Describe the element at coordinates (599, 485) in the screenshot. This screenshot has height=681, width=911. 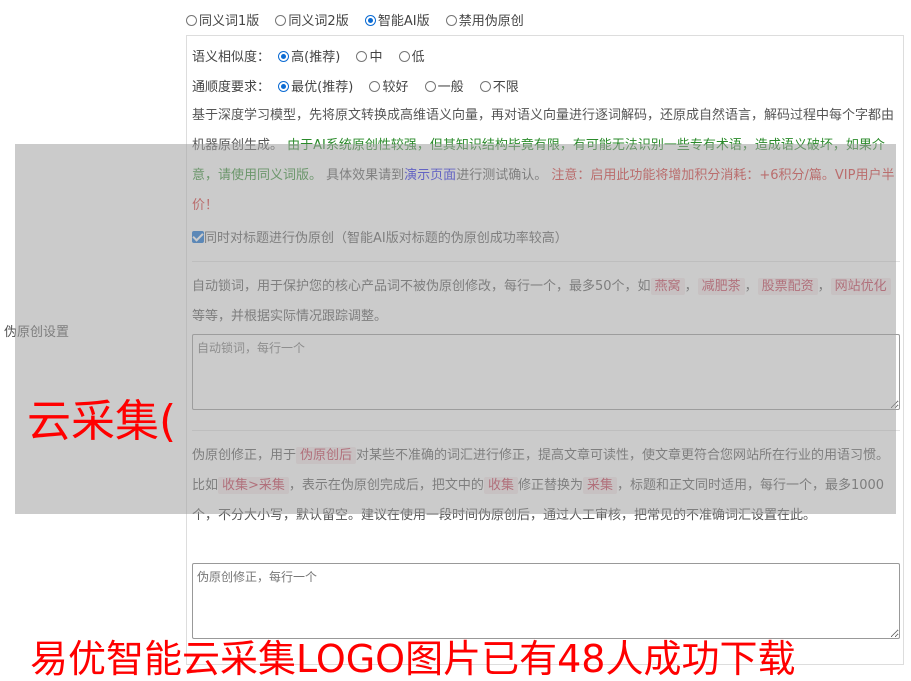
I see `example-tag: 采集` at that location.